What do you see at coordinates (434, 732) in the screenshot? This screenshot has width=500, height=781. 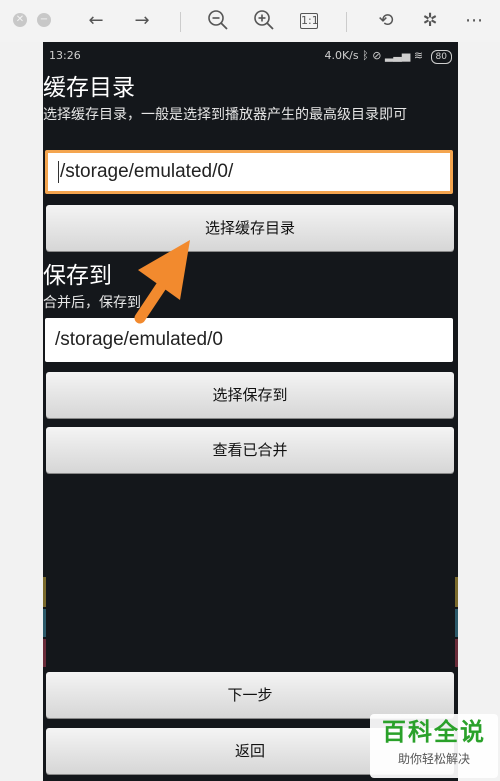 I see `watermark-title: 百科全说` at bounding box center [434, 732].